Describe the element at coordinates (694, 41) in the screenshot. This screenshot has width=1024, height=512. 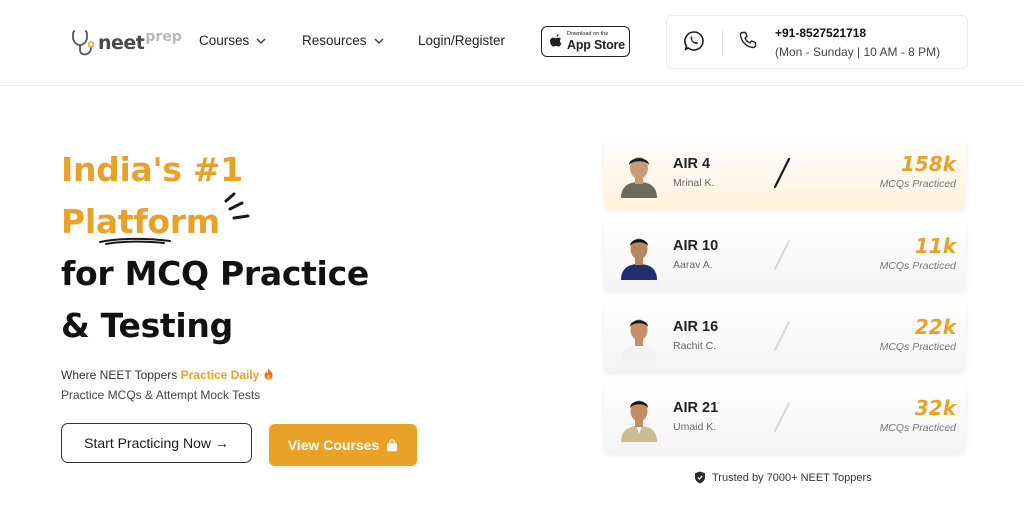
I see `whatsapp-icon` at that location.